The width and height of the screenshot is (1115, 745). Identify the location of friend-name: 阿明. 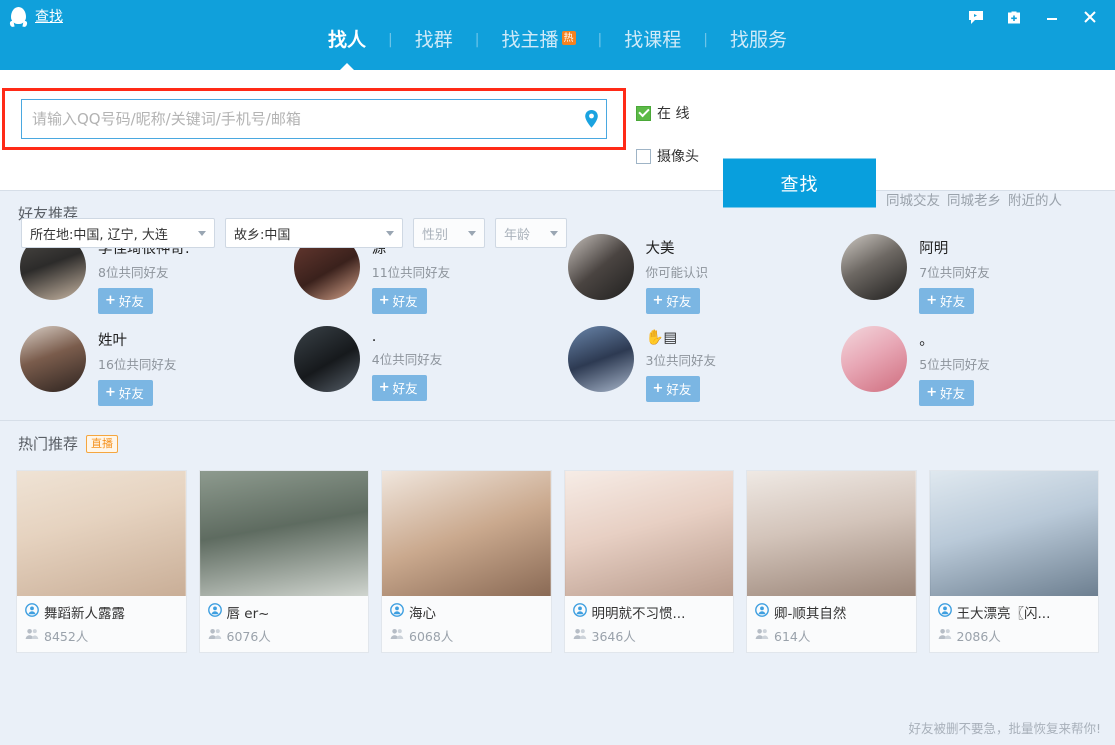
(934, 249).